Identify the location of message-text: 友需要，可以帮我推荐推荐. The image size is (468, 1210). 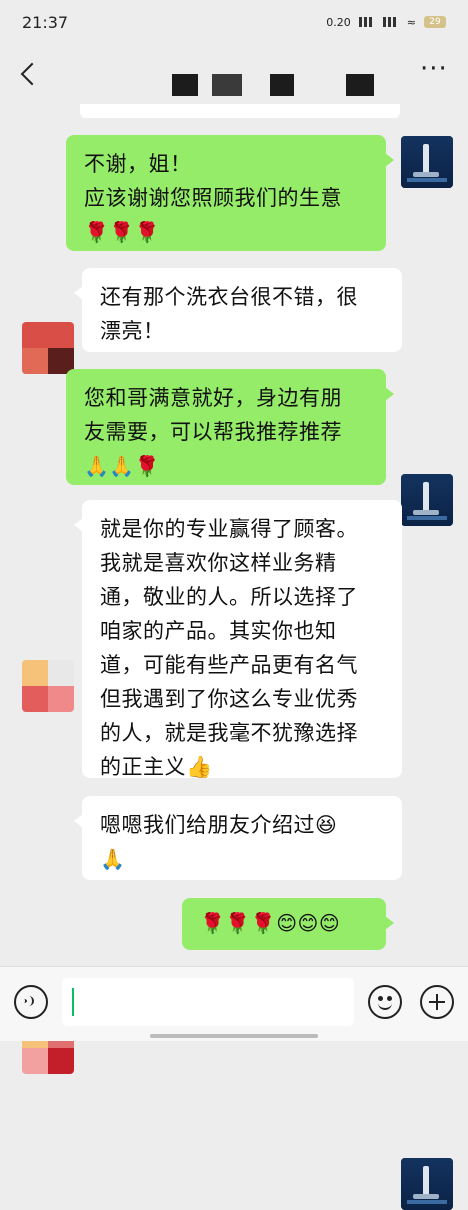
(213, 432).